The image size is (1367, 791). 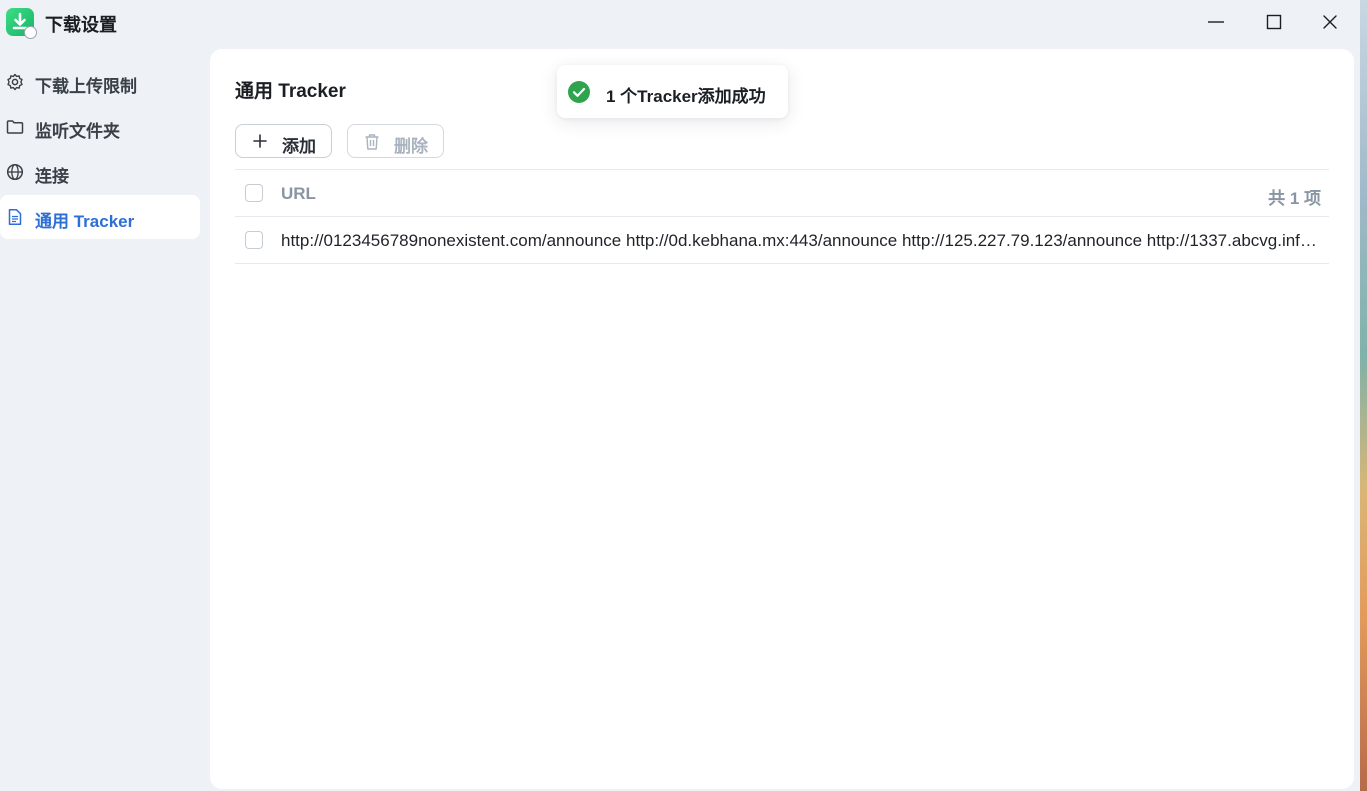 What do you see at coordinates (782, 192) in the screenshot?
I see `table-header-row: URL 共 1 项` at bounding box center [782, 192].